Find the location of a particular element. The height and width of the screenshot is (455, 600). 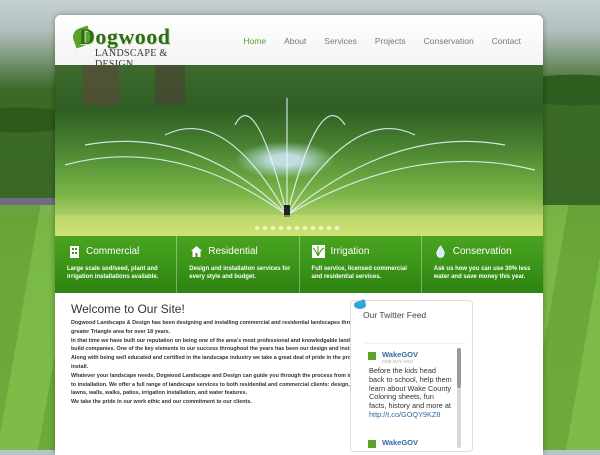

feature-title: Conservation is located at coordinates (482, 251).